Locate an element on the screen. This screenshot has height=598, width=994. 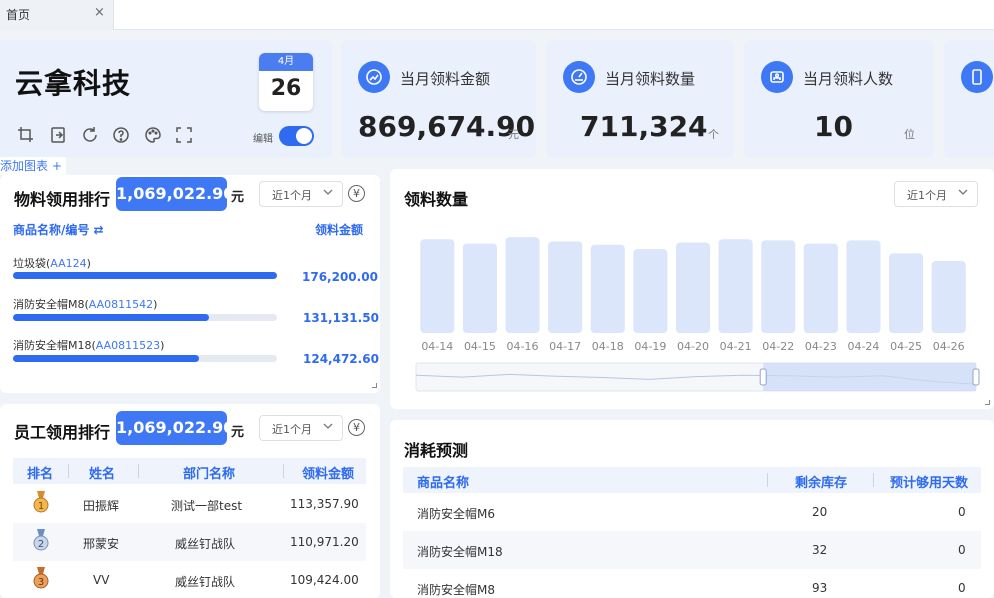
x-tick-label: 04-24 is located at coordinates (863, 346).